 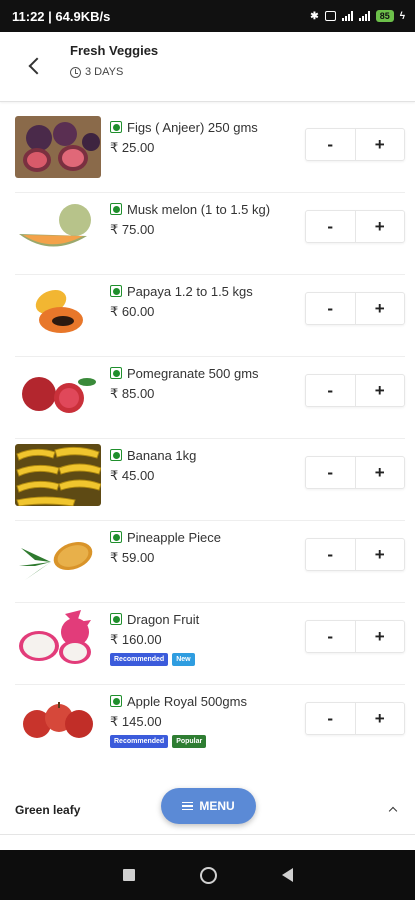 I want to click on product-tags: Recommended Popular, so click(x=158, y=741).